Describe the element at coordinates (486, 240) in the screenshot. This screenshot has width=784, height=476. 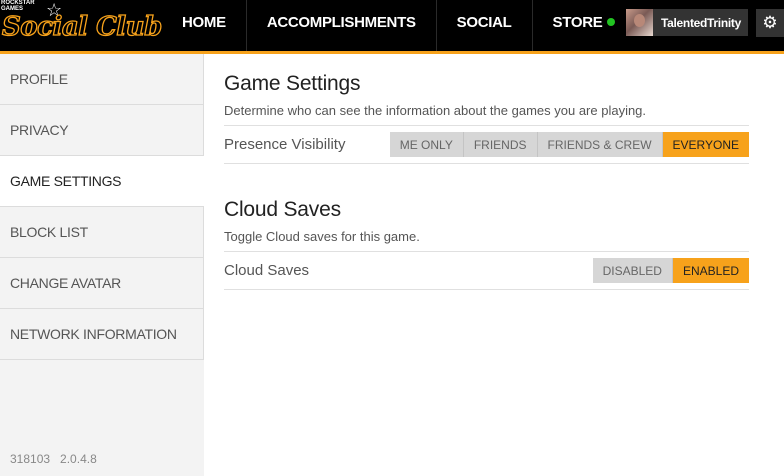
I see `cloud-saves-description: Toggle Cloud saves for this game.` at that location.